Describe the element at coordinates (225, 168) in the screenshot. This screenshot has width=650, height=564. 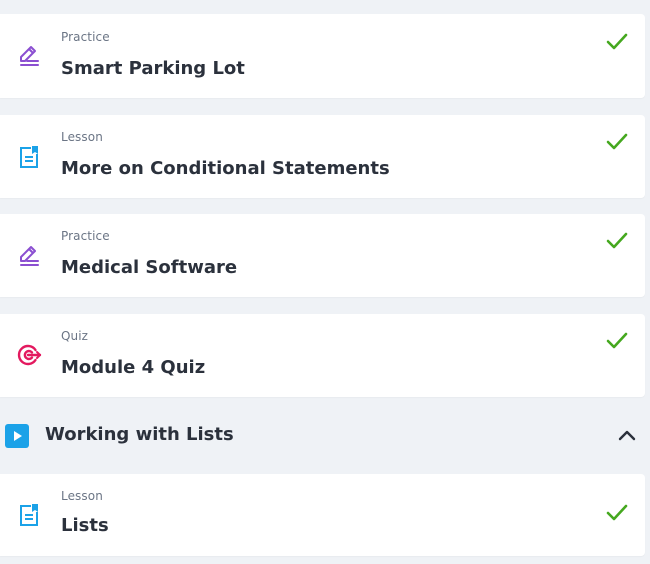
I see `item-title: More on Conditional Statements` at that location.